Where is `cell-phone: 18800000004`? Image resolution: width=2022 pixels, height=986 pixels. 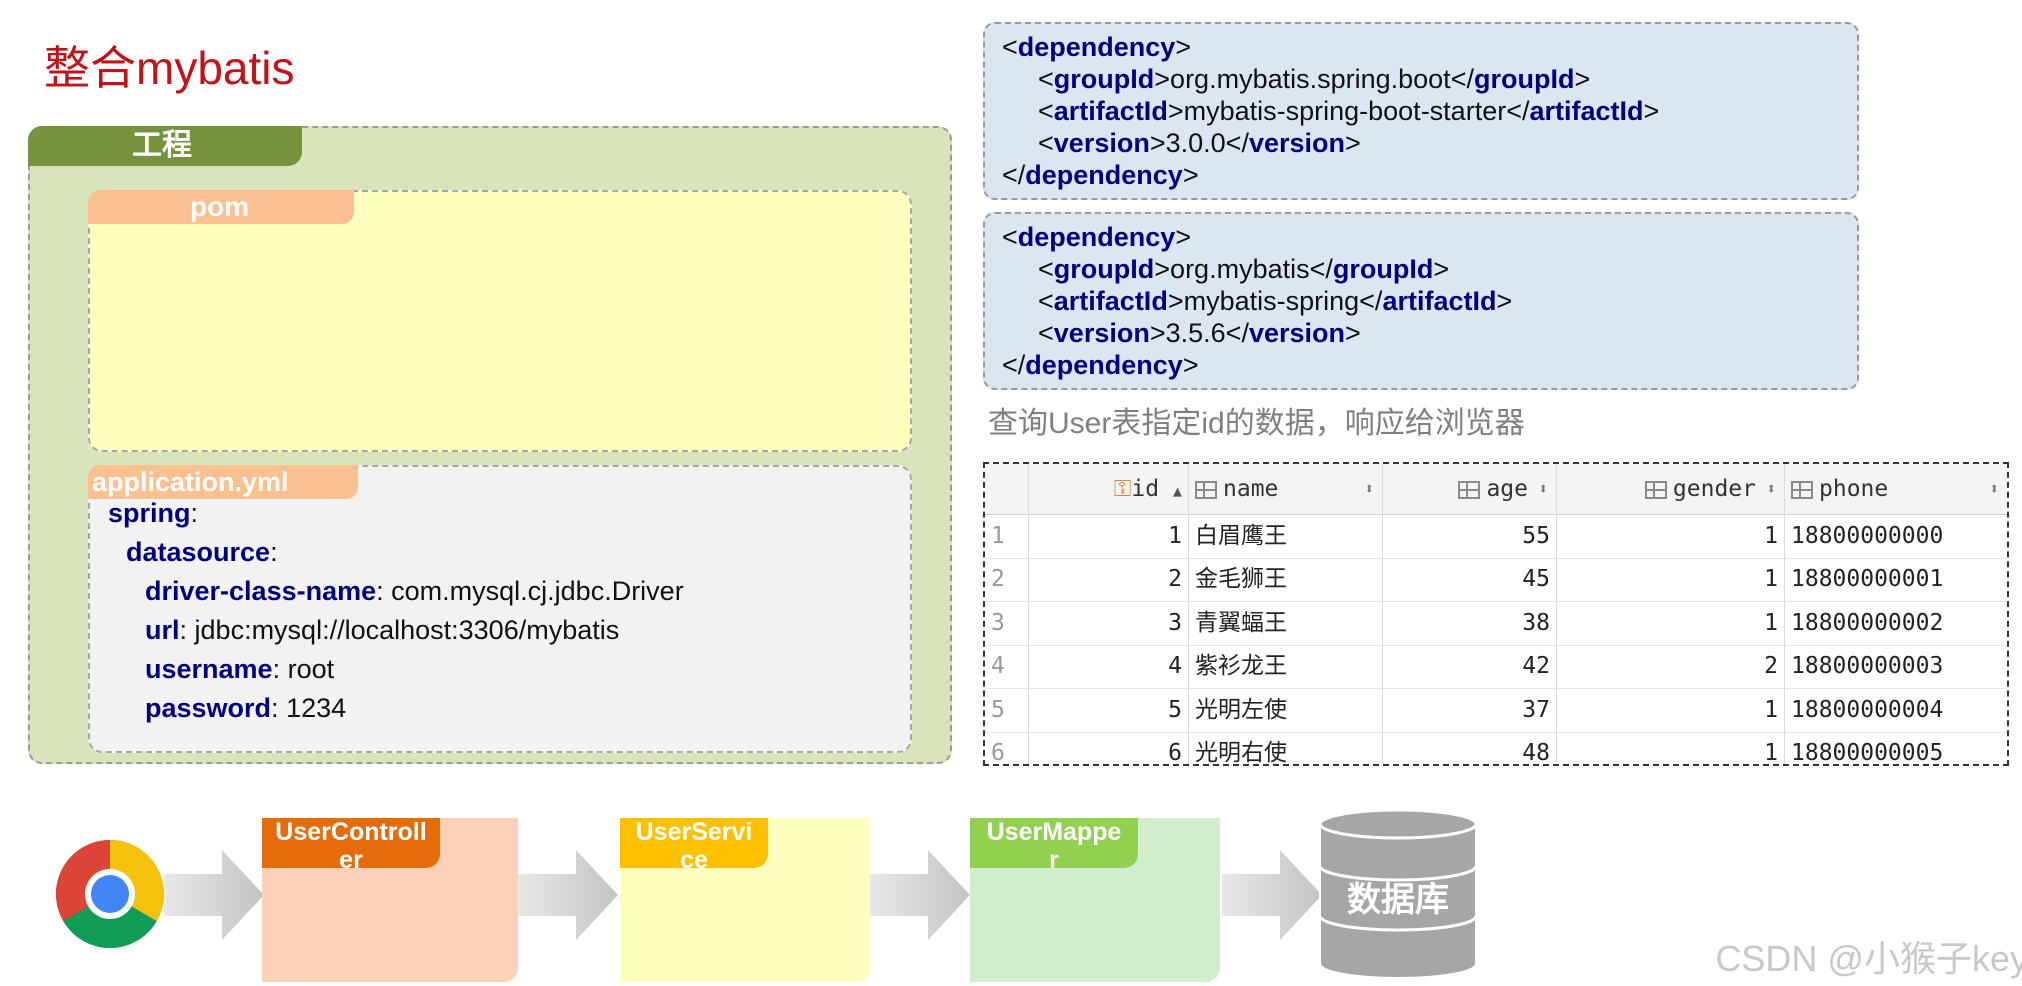
cell-phone: 18800000004 is located at coordinates (1867, 709).